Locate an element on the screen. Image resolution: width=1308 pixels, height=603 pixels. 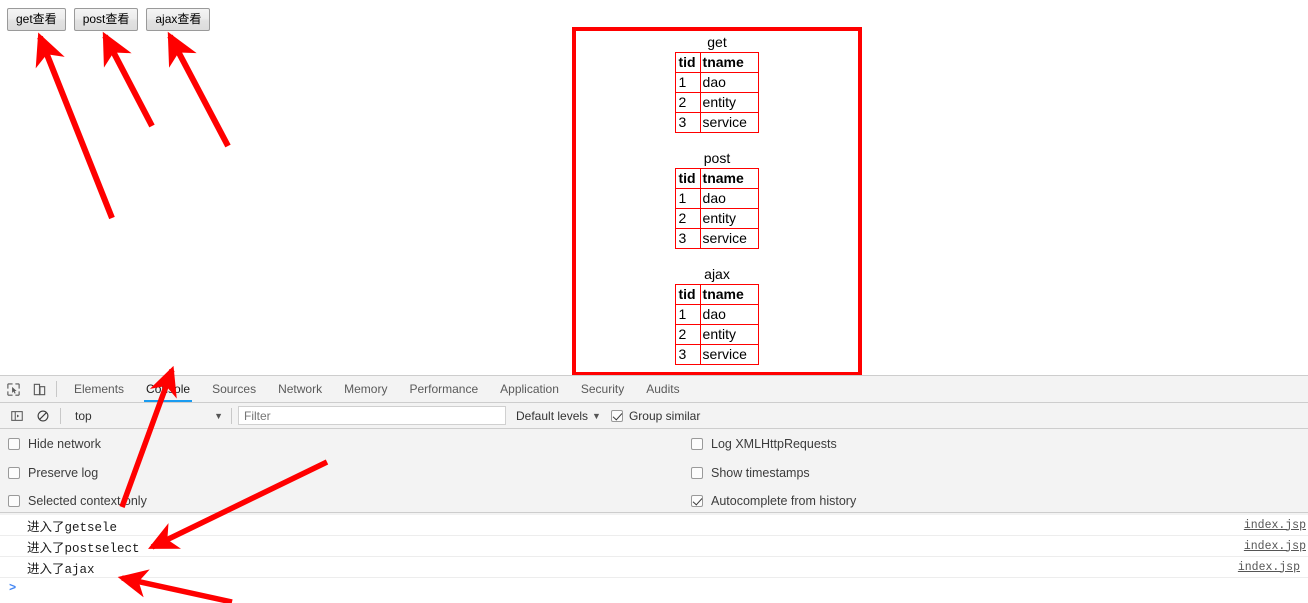
console-toolbar: top ▼ Default levels ▼ Group similar is located at coordinates (654, 416).